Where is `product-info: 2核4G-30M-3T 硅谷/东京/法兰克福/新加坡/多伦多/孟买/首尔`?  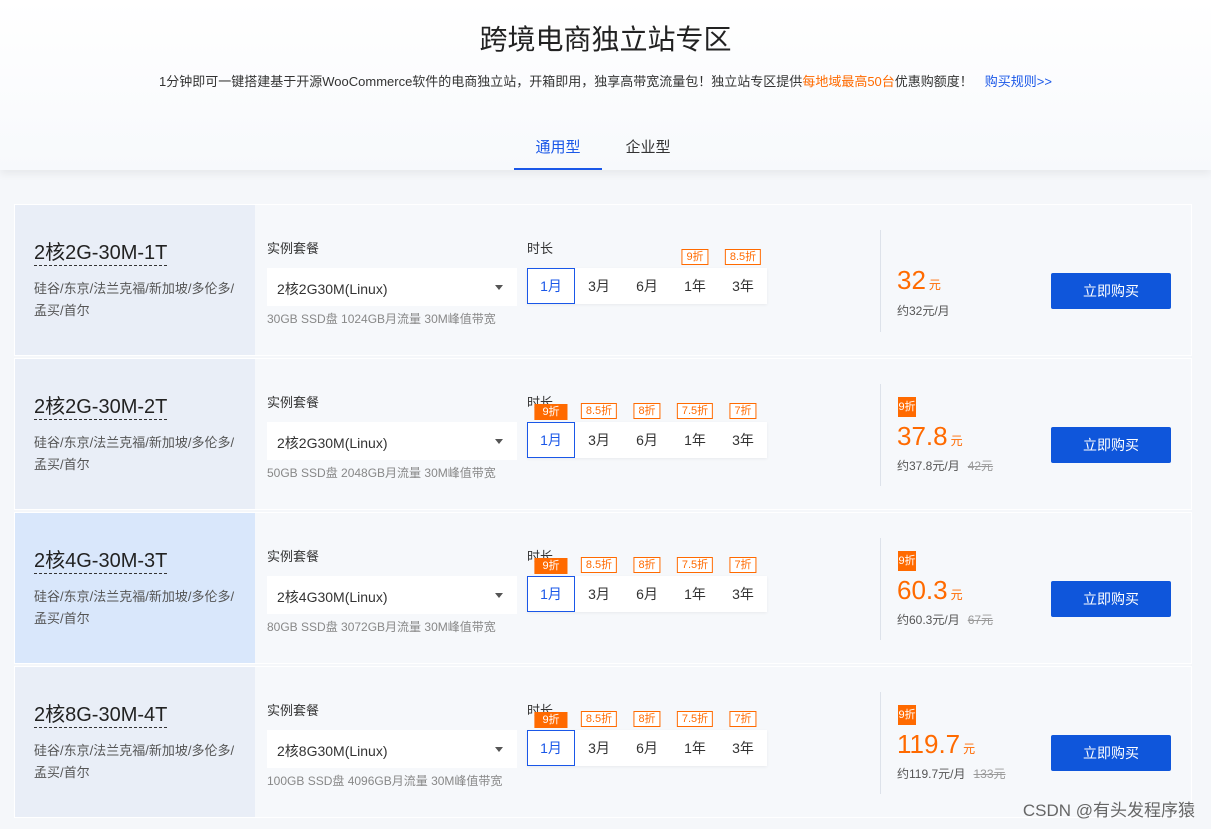 product-info: 2核4G-30M-3T 硅谷/东京/法兰克福/新加坡/多伦多/孟买/首尔 is located at coordinates (135, 588).